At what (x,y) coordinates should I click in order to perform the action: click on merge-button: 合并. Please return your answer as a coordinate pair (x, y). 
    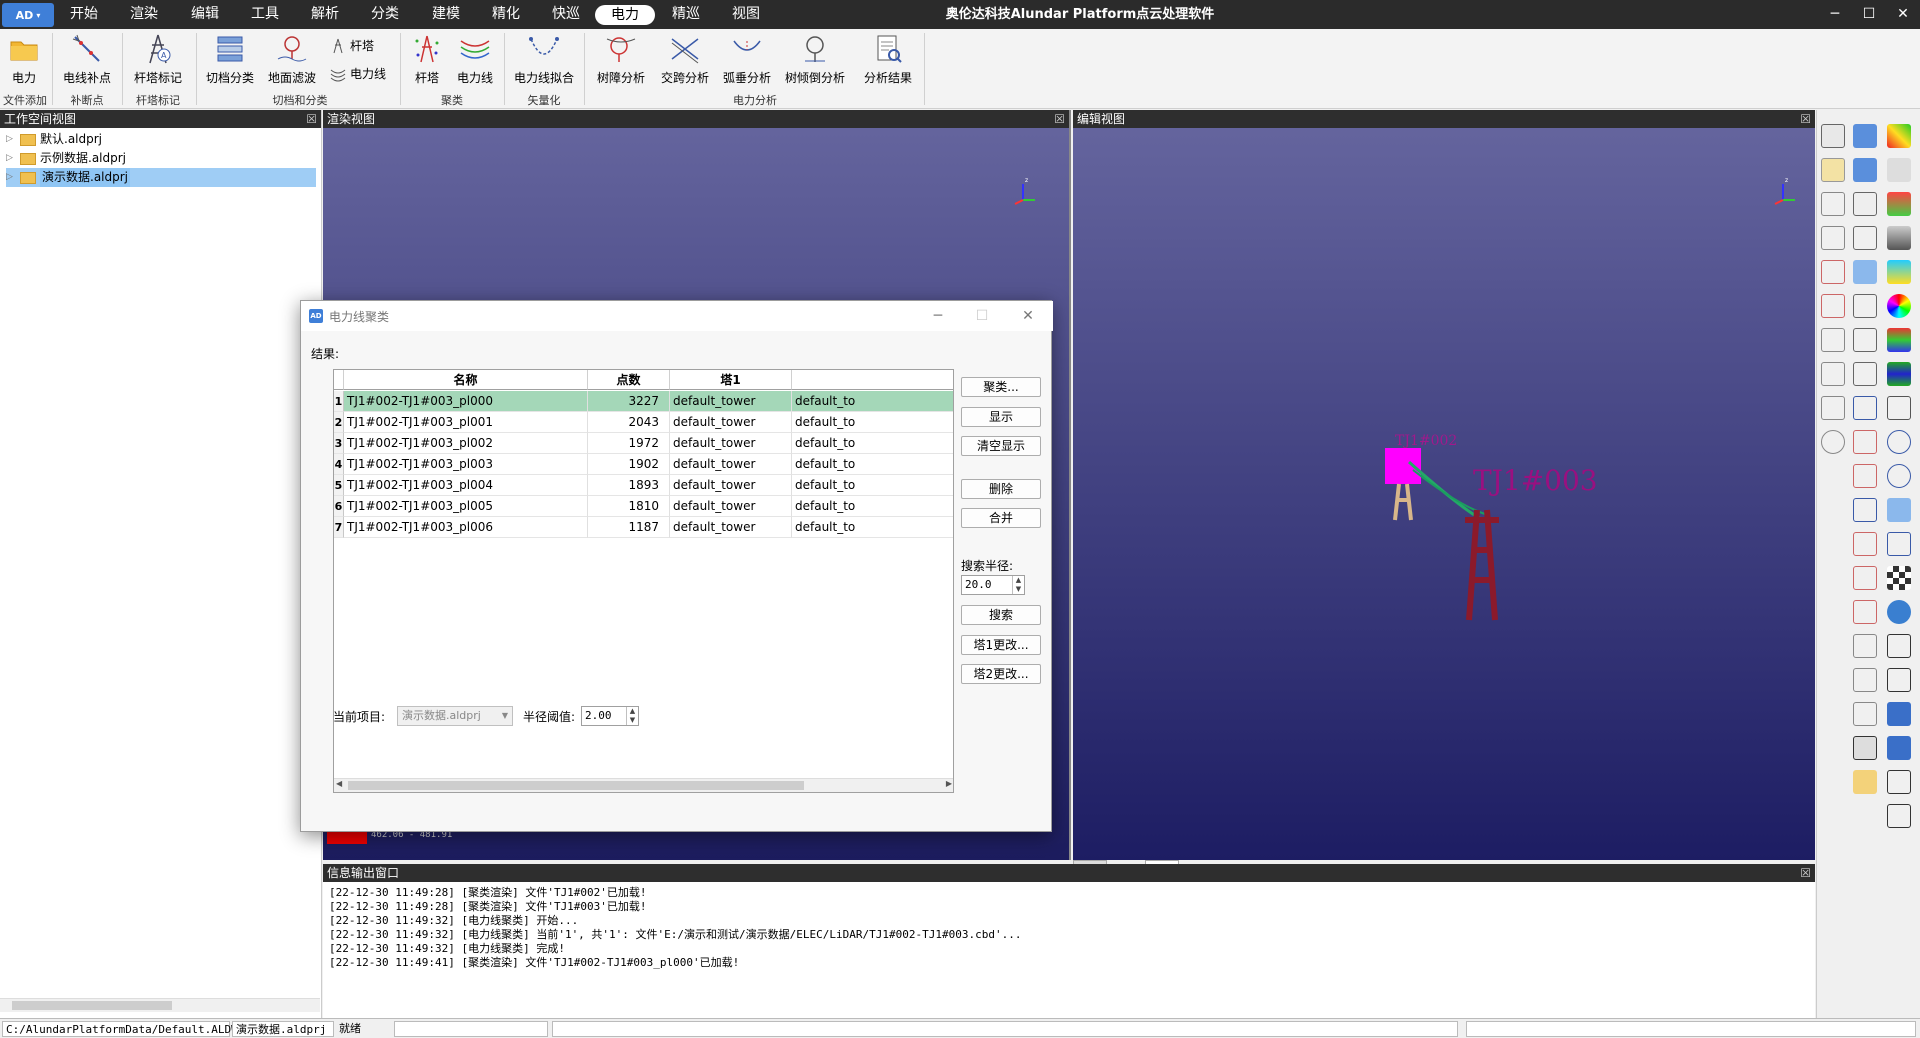
    Looking at the image, I should click on (1001, 518).